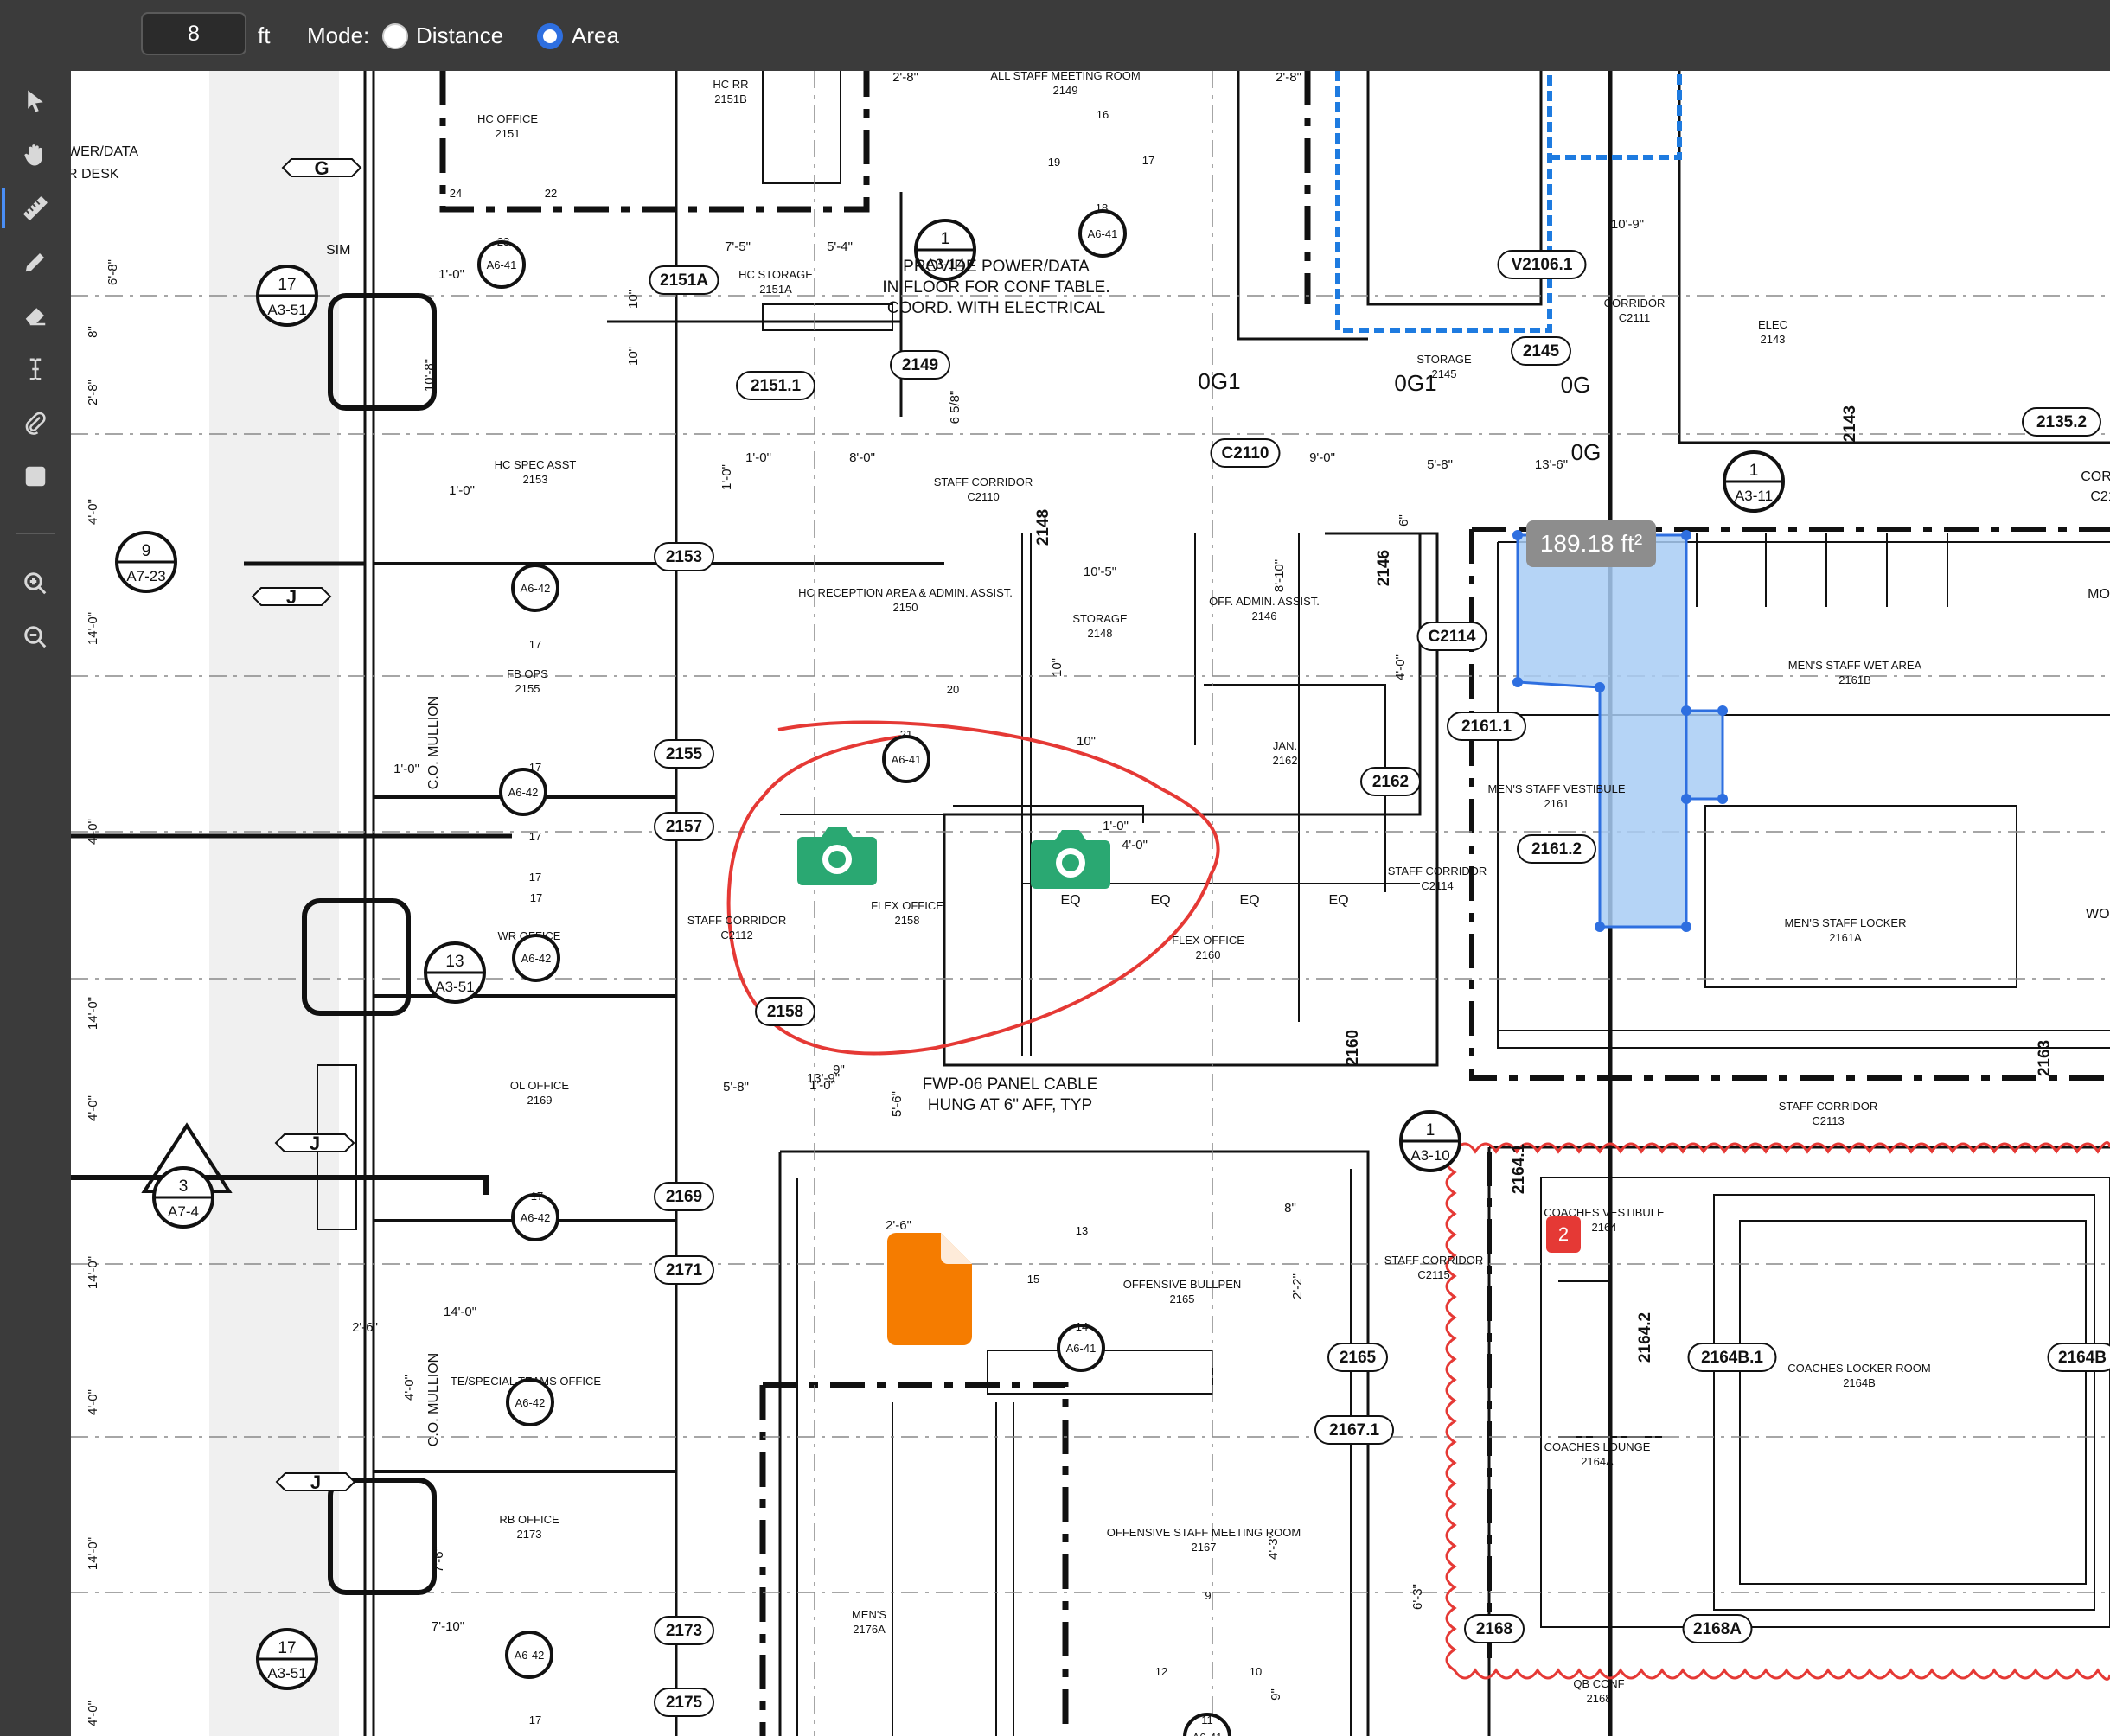  What do you see at coordinates (775, 289) in the screenshot?
I see `room-number-label: 2151A` at bounding box center [775, 289].